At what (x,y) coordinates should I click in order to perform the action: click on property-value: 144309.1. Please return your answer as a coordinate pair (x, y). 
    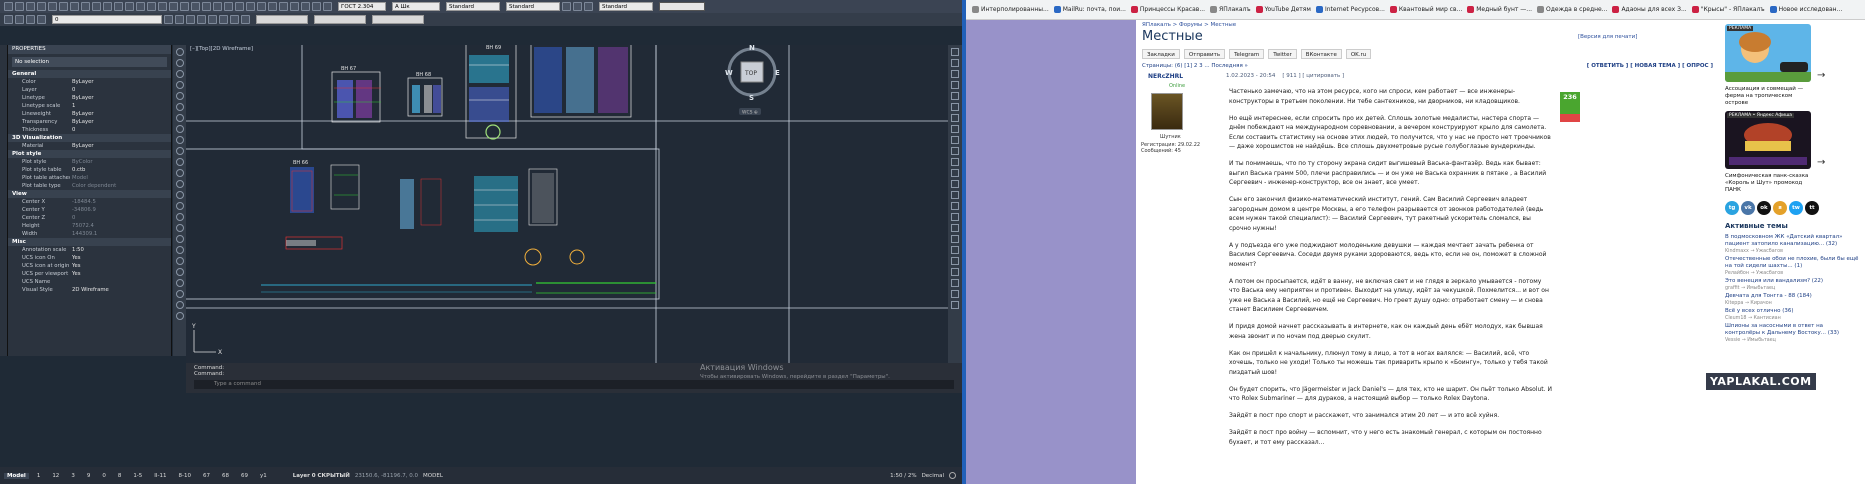
    Looking at the image, I should click on (120, 234).